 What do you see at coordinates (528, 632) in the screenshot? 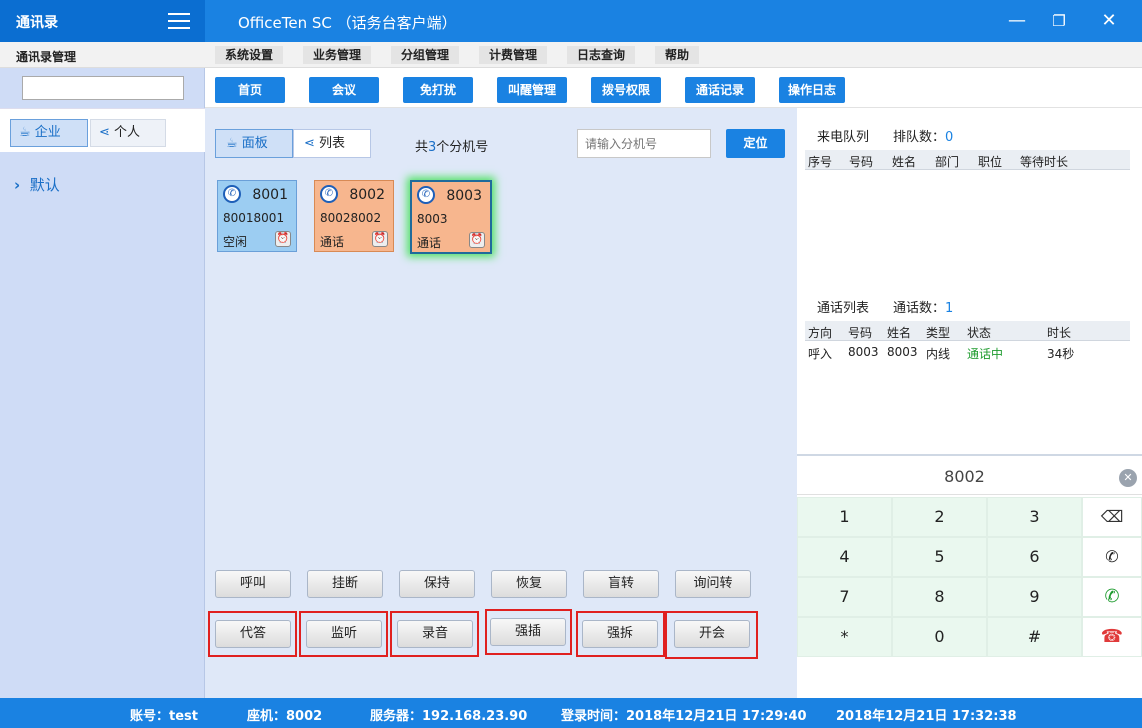
I see `barge-in-button: 强插` at bounding box center [528, 632].